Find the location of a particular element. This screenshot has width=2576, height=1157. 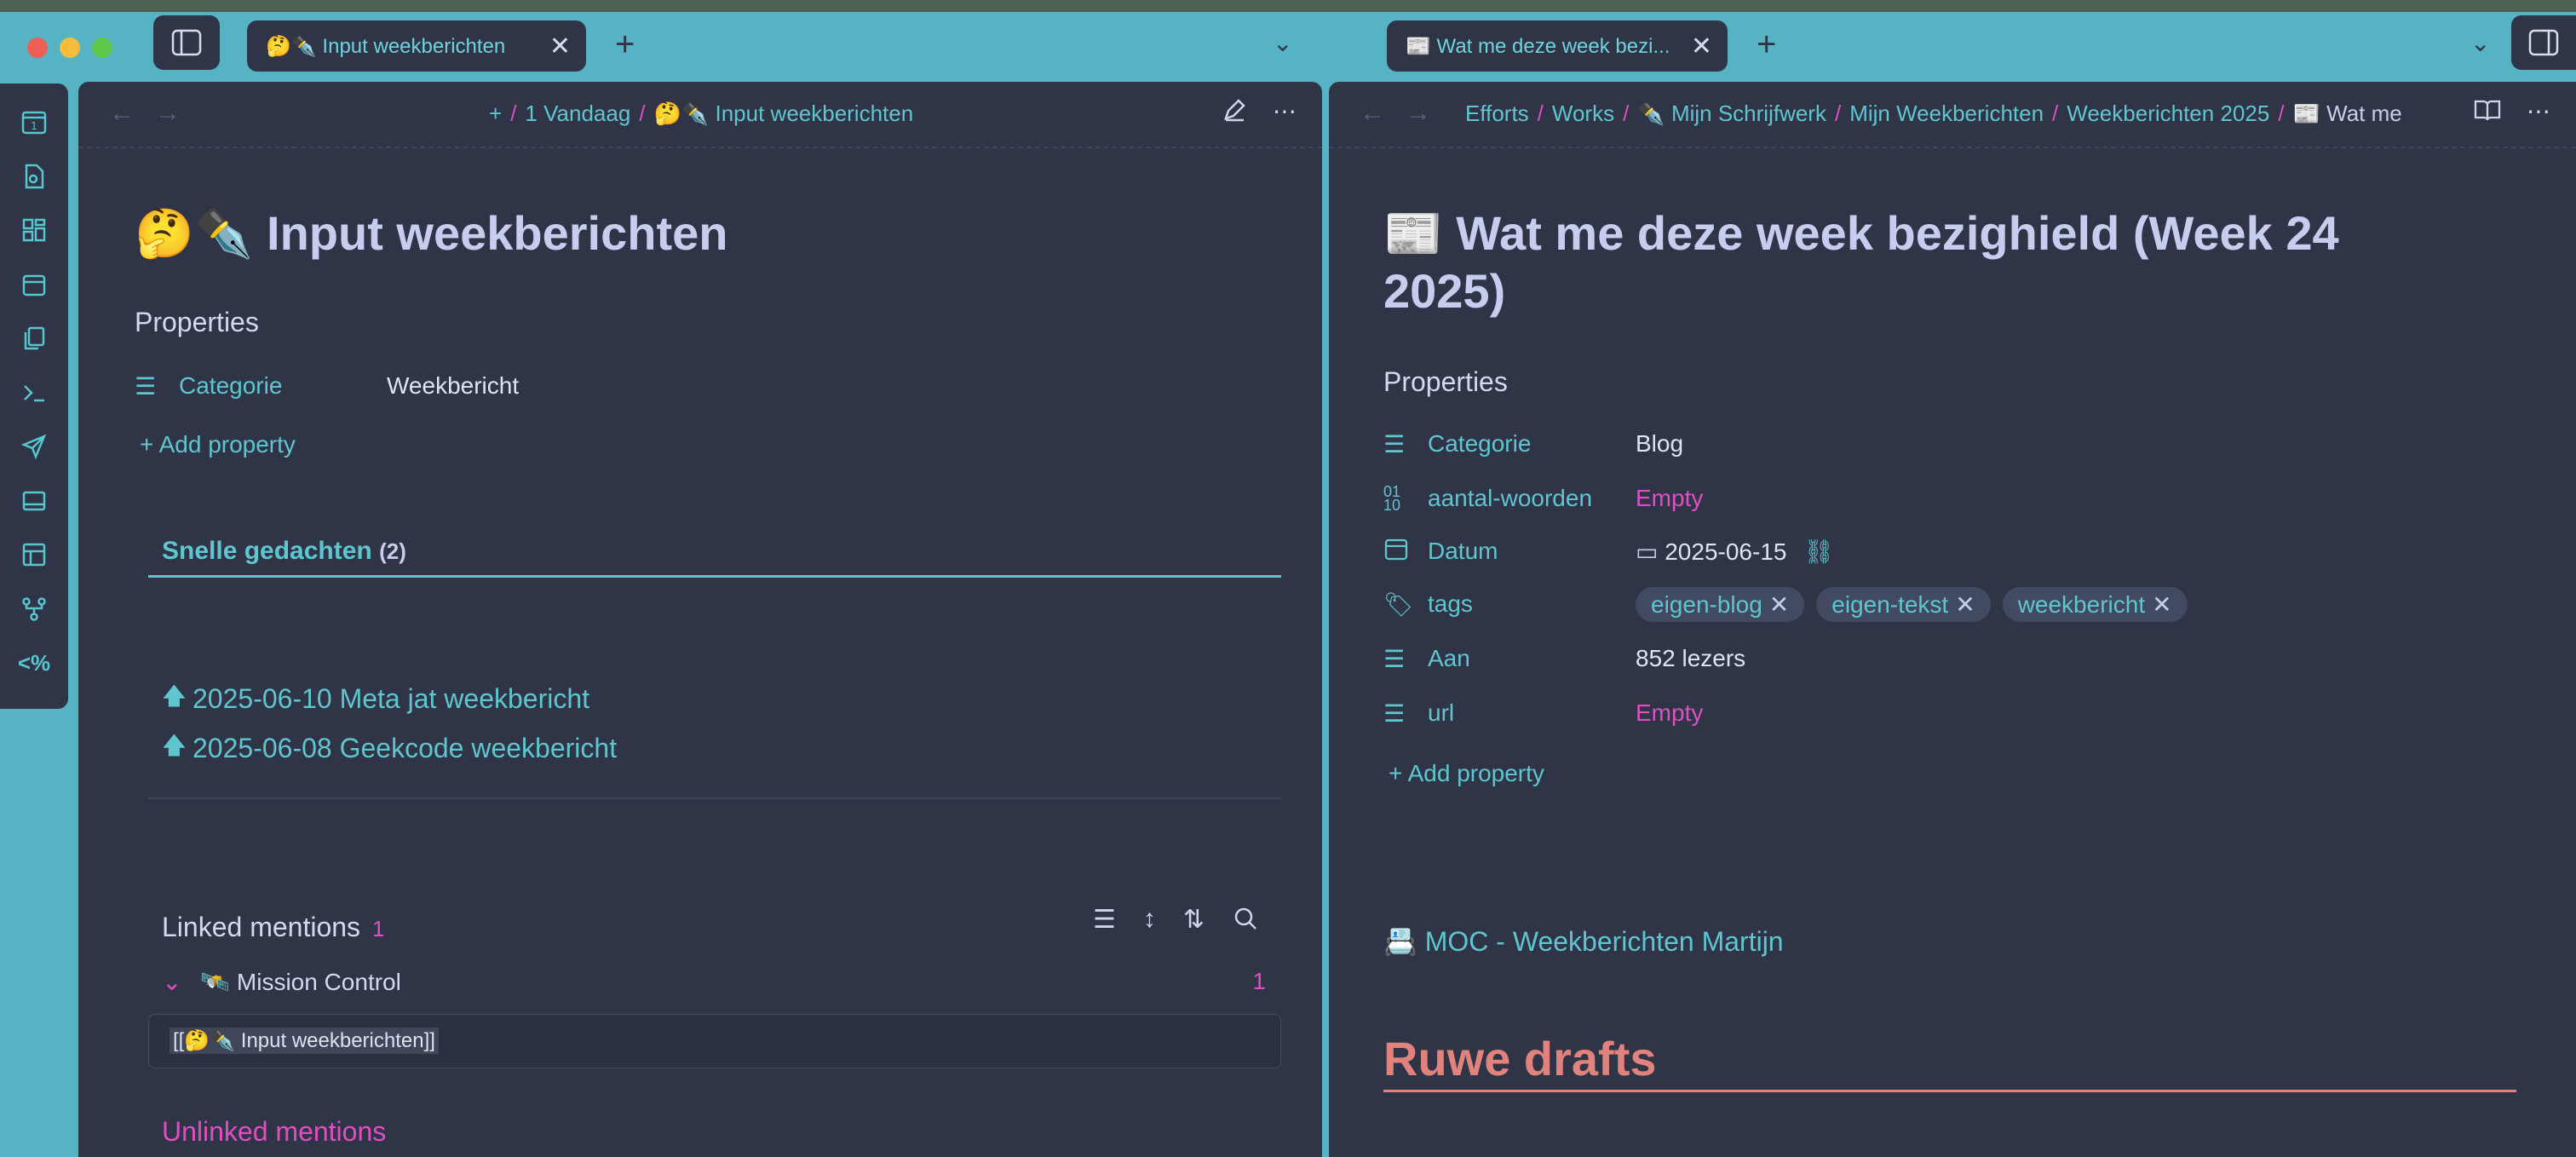

terminal-icon is located at coordinates (34, 392).